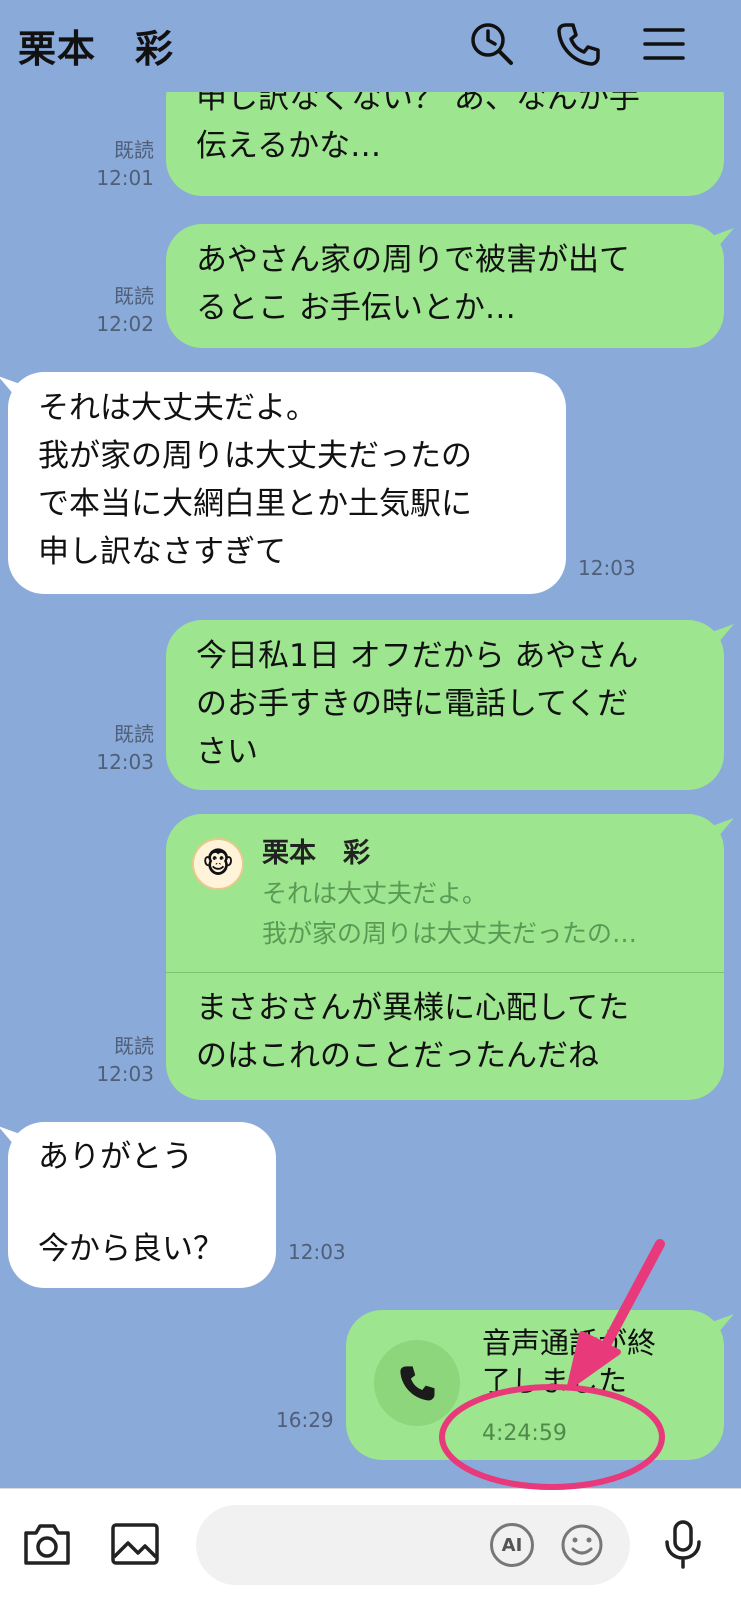  What do you see at coordinates (413, 1032) in the screenshot?
I see `message-text: まさおさんが異様に心配してた のはこれのことだったんだね` at bounding box center [413, 1032].